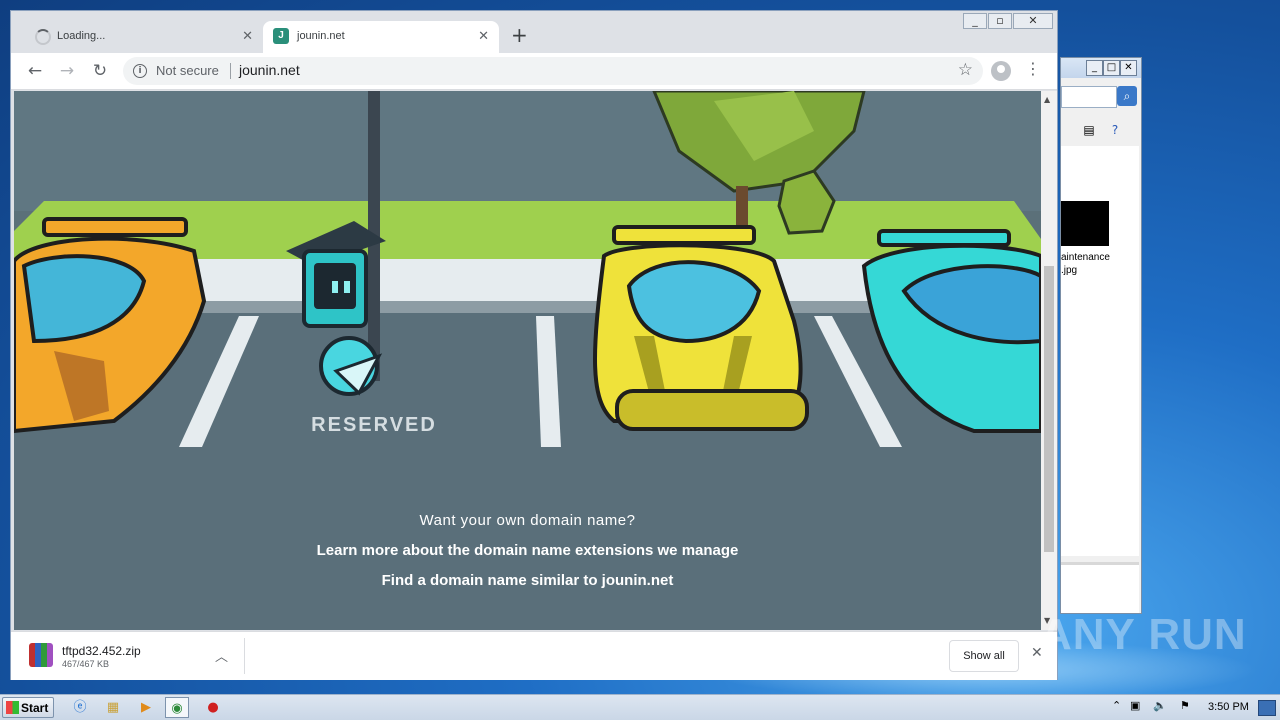  Describe the element at coordinates (113, 707) in the screenshot. I see `file-explorer-icon: ▦` at that location.